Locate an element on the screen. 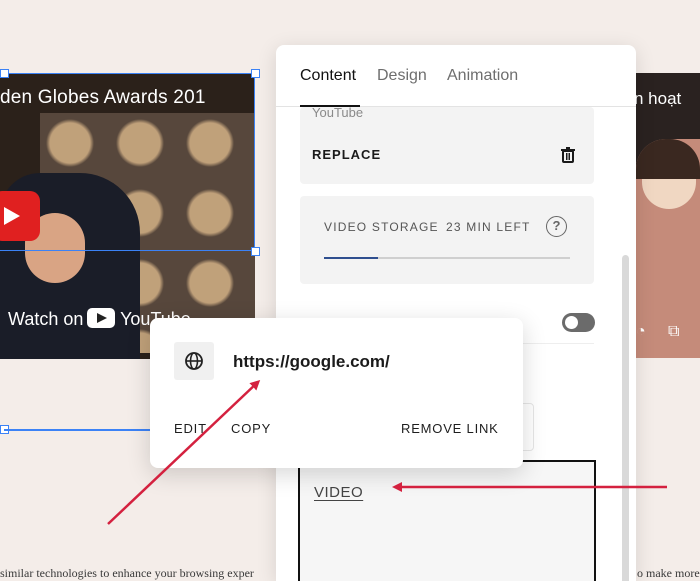  resize-handle-top-right is located at coordinates (255, 73).